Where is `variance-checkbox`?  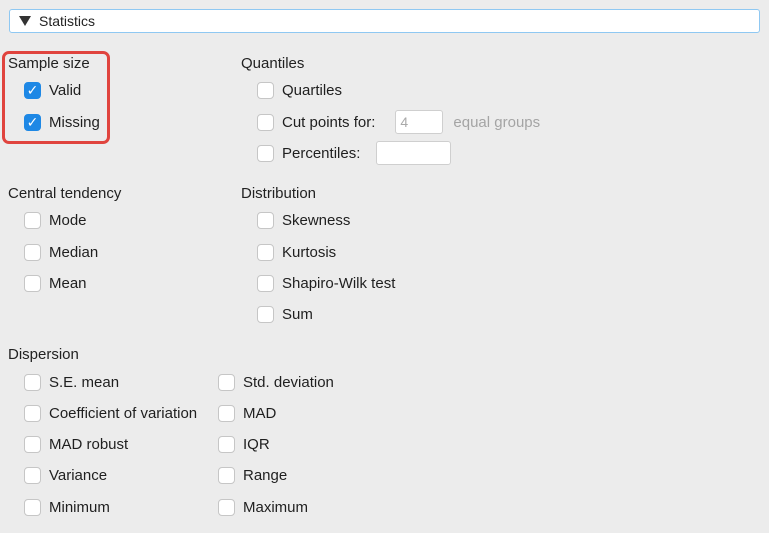
variance-checkbox is located at coordinates (32, 475).